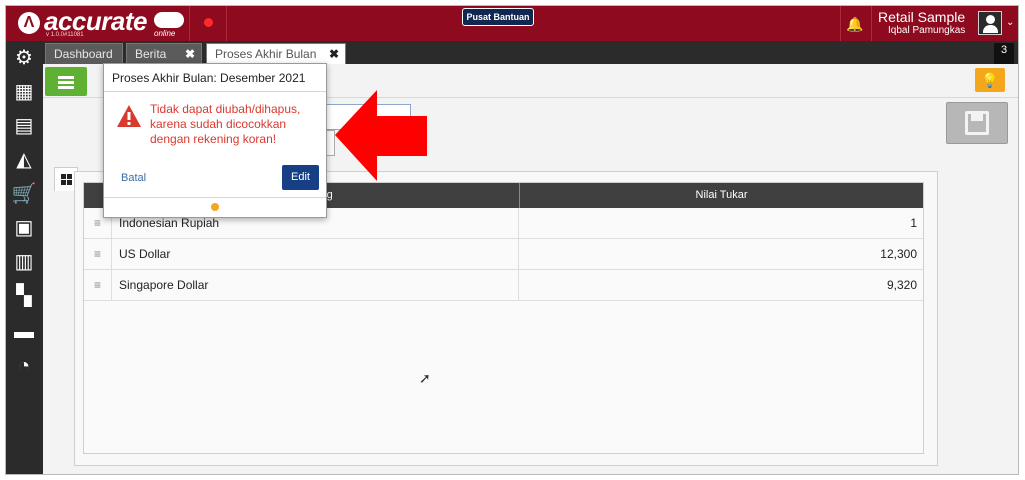 This screenshot has width=1025, height=480. Describe the element at coordinates (24, 126) in the screenshot. I see `book-icon: ▤` at that location.